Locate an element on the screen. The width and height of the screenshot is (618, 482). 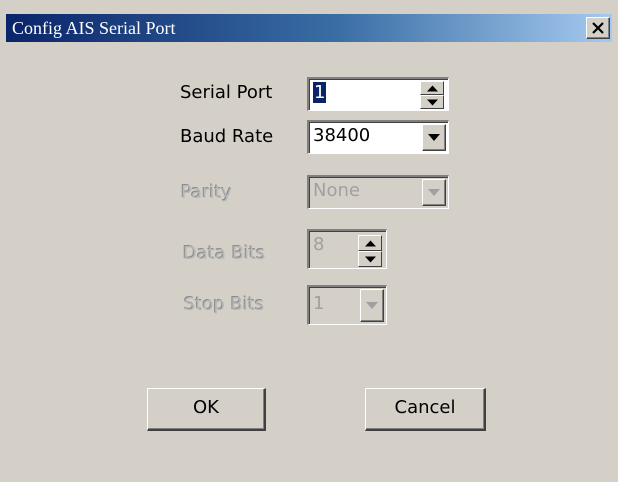
serial-port-up-button is located at coordinates (432, 88).